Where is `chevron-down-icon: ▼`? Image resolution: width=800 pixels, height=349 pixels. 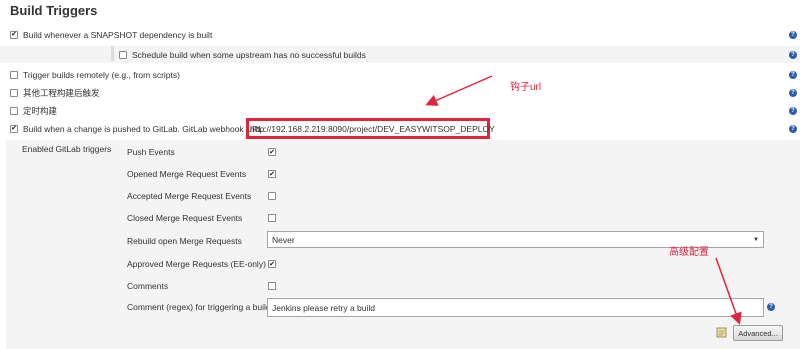
chevron-down-icon: ▼ is located at coordinates (756, 239).